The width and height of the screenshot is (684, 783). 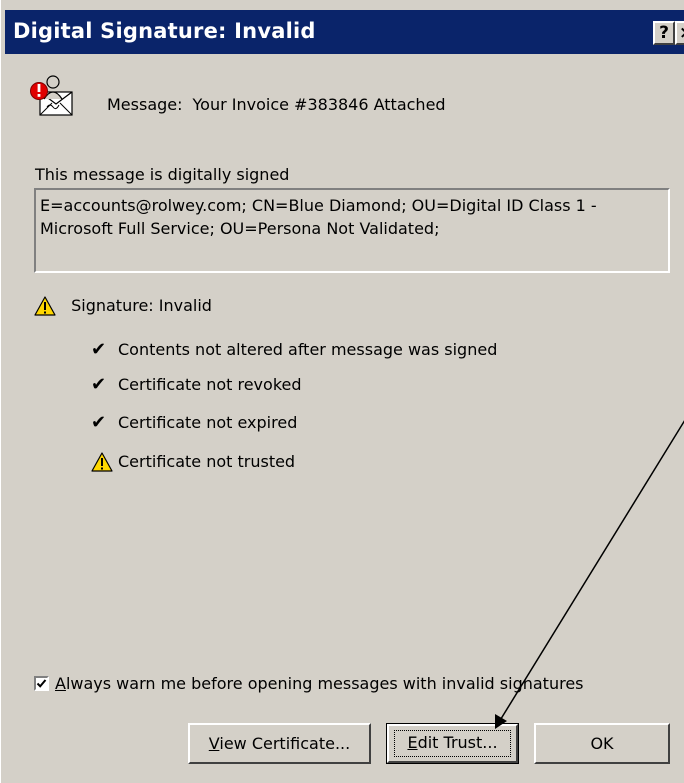 What do you see at coordinates (210, 384) in the screenshot?
I see `check-item-label: Certificate not revoked` at bounding box center [210, 384].